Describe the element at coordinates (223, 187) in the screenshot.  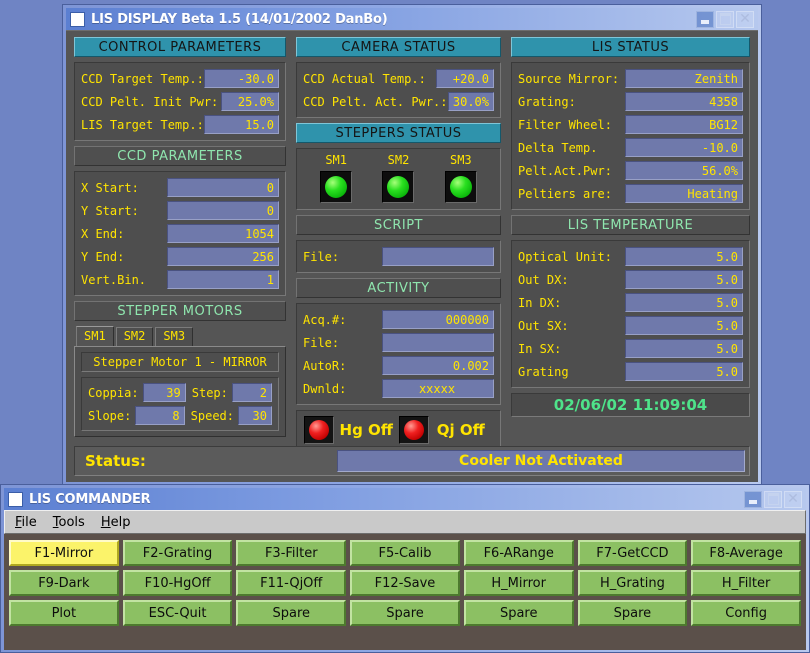
I see `field-x-start: 0` at that location.